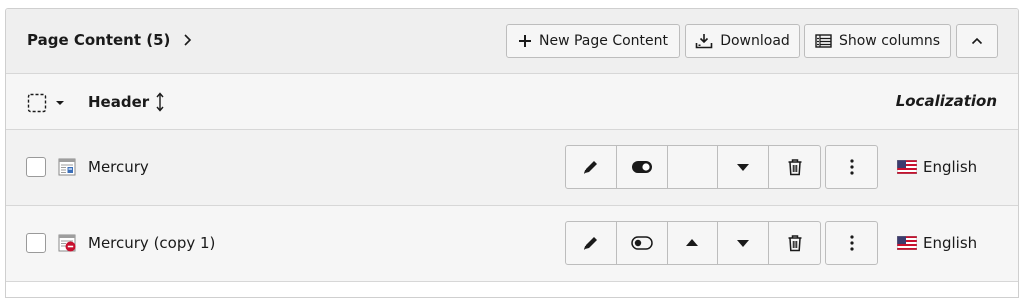 This screenshot has width=1024, height=298. Describe the element at coordinates (67, 167) in the screenshot. I see `content-text-picture-icon` at that location.